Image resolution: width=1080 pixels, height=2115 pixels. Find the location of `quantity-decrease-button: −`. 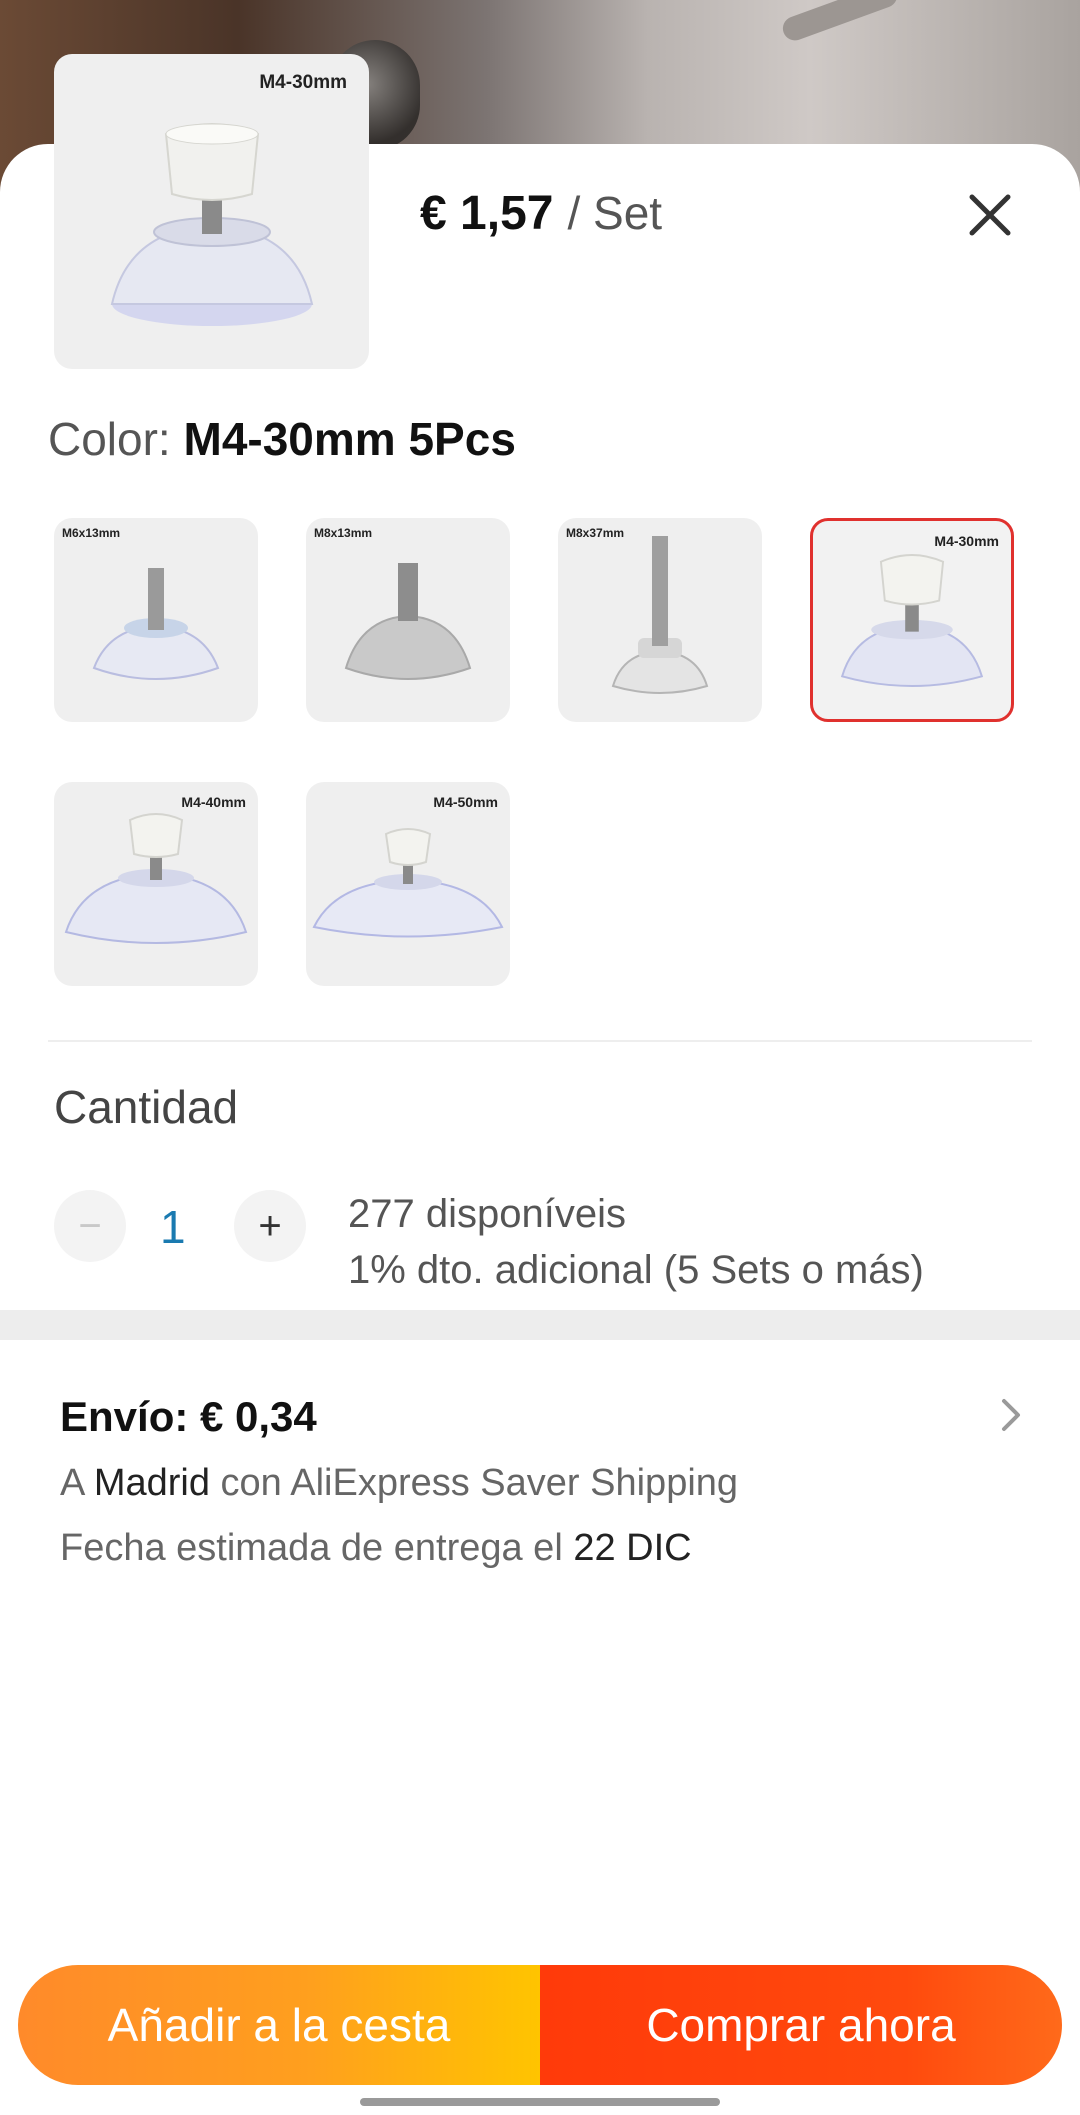

quantity-decrease-button: − is located at coordinates (90, 1226).